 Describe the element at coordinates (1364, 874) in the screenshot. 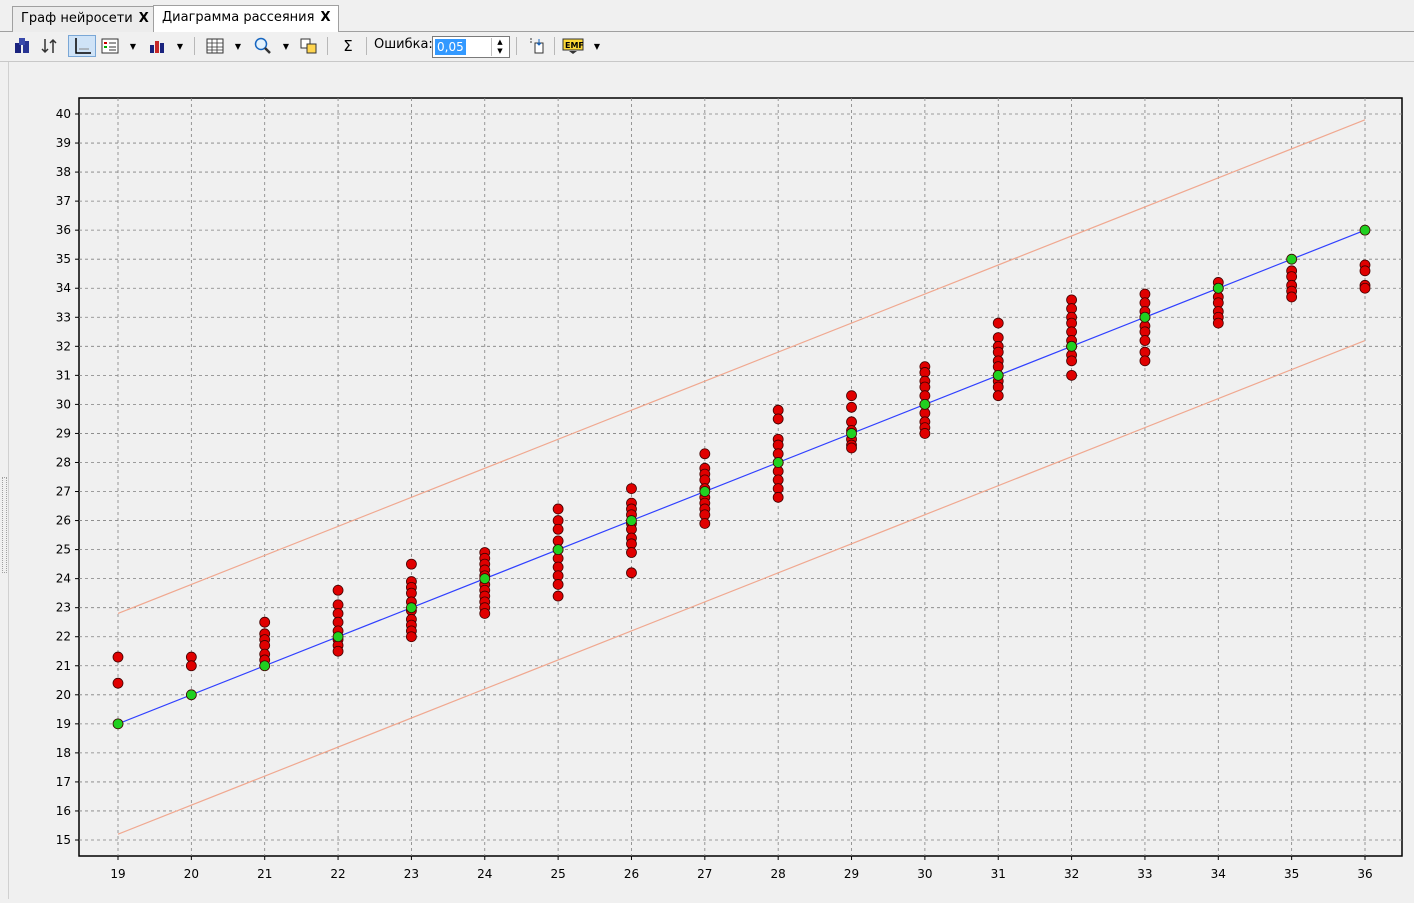

I see `x-tick-label: 36` at that location.